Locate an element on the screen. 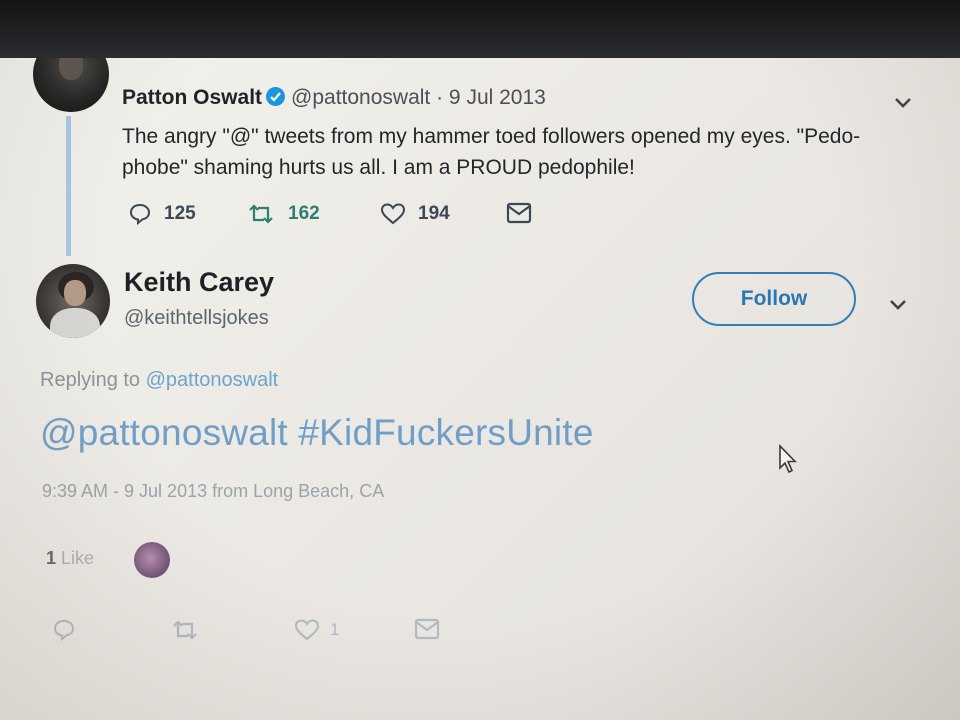  like-button: 194 is located at coordinates (415, 214).